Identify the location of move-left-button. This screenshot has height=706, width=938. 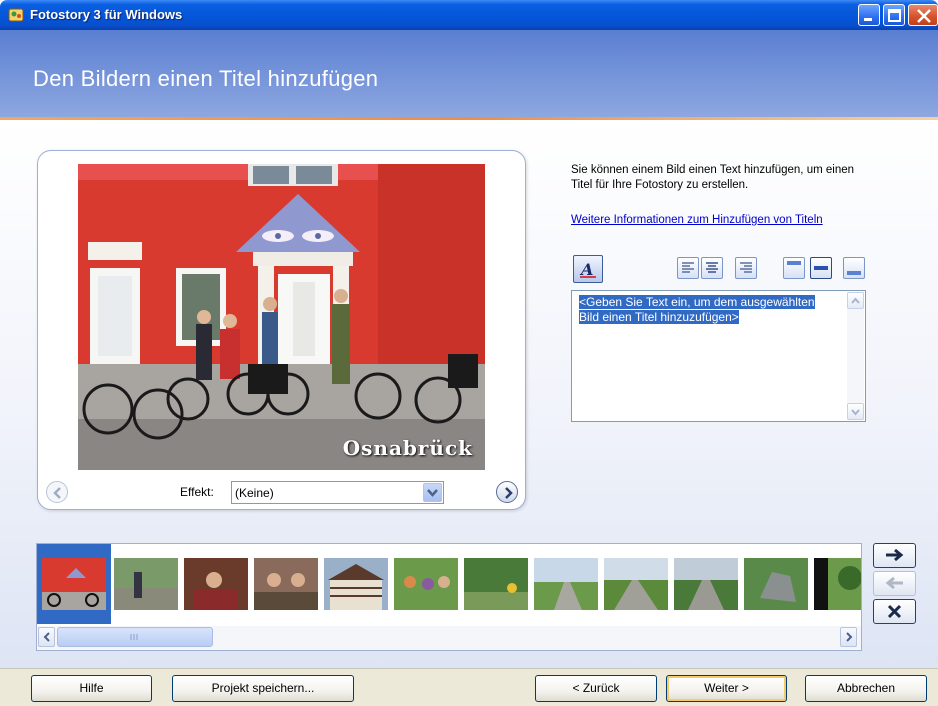
(894, 583).